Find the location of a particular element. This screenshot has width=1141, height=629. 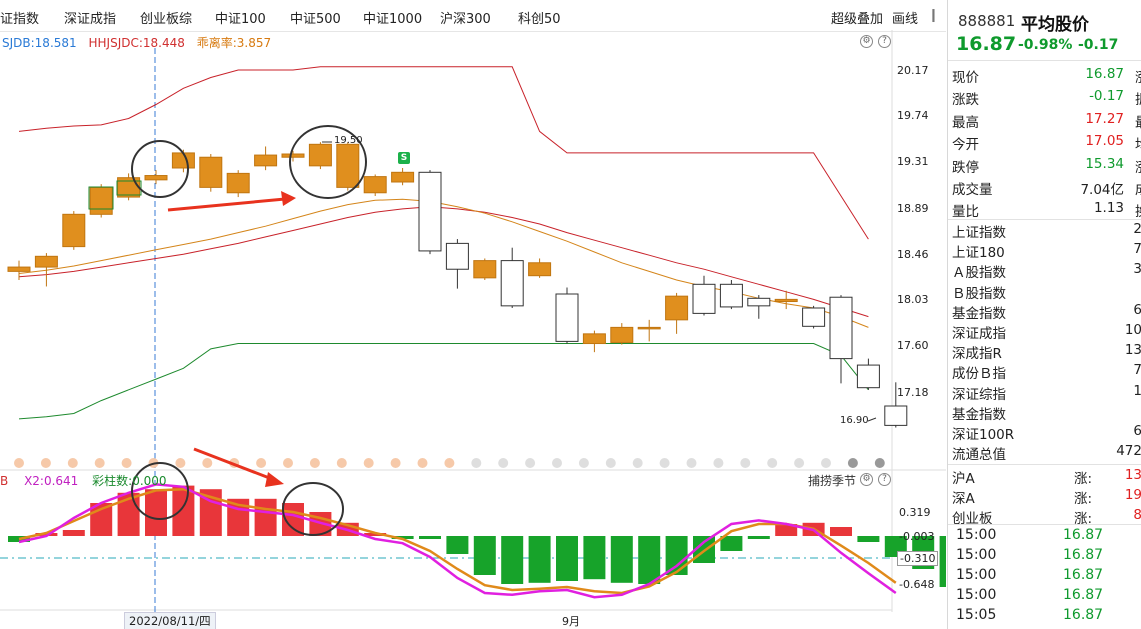

stat-label: 今开 is located at coordinates (965, 145).